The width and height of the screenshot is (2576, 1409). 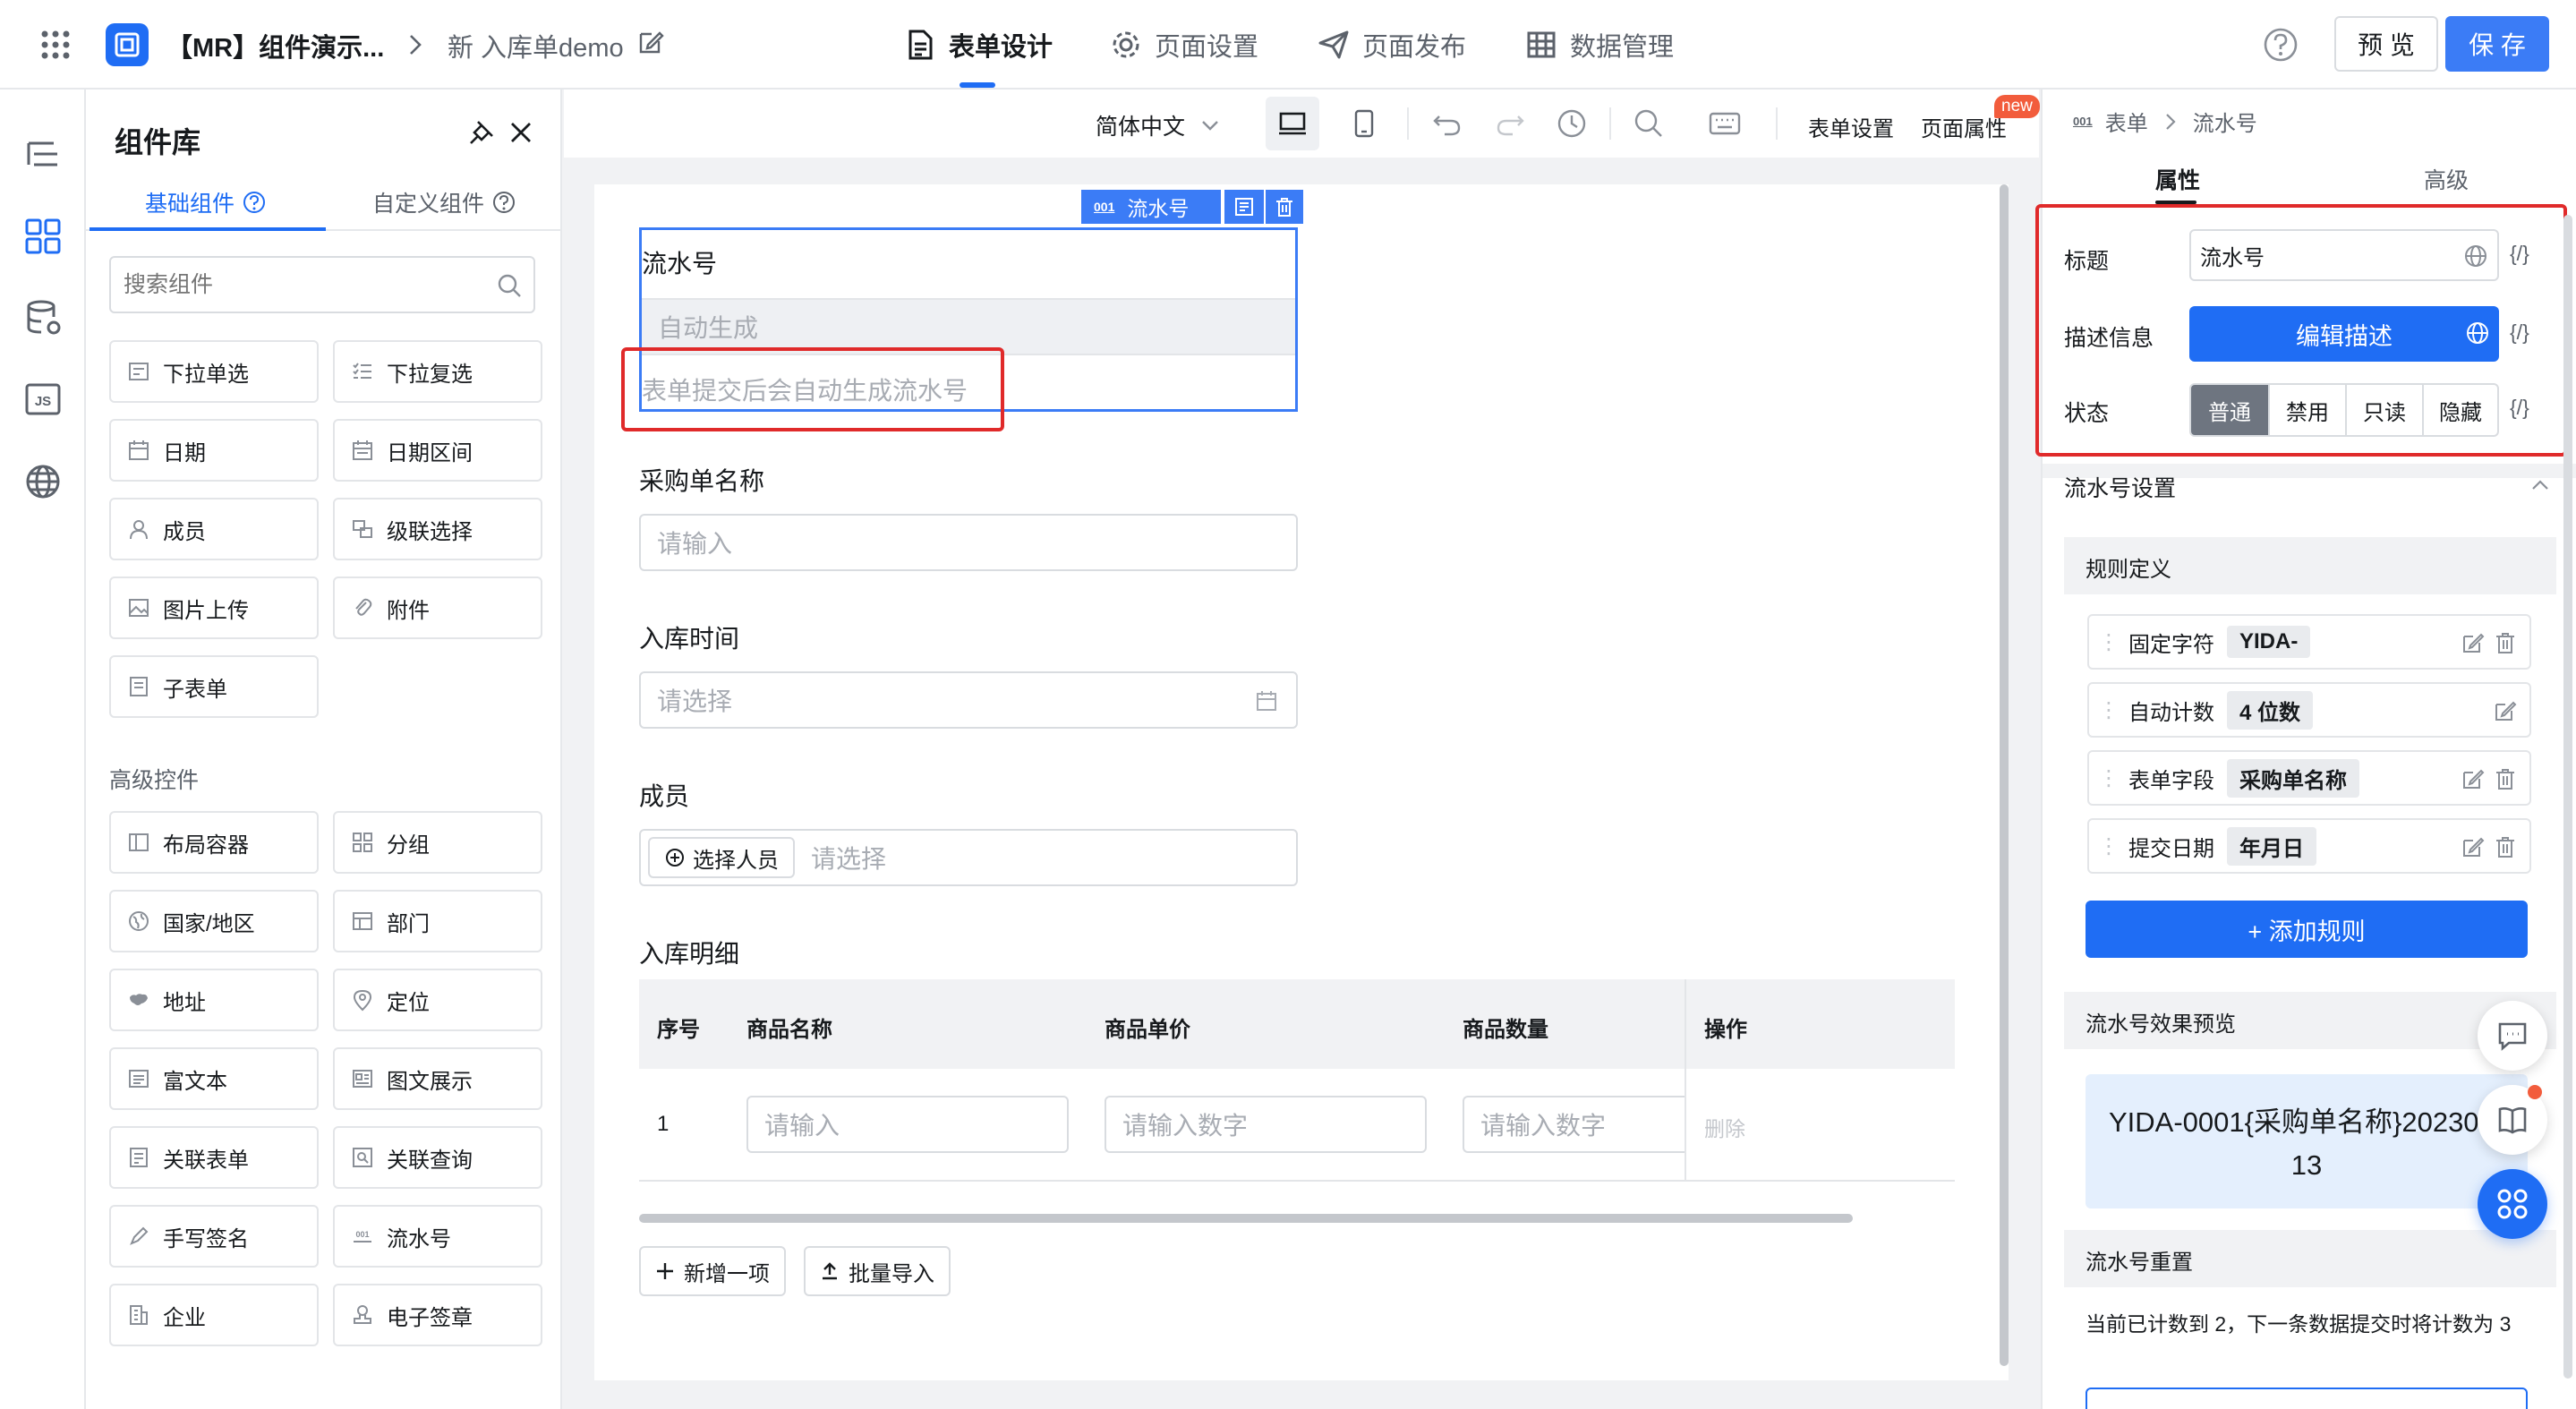 What do you see at coordinates (1158, 125) in the screenshot?
I see `language-select: 简体中文` at bounding box center [1158, 125].